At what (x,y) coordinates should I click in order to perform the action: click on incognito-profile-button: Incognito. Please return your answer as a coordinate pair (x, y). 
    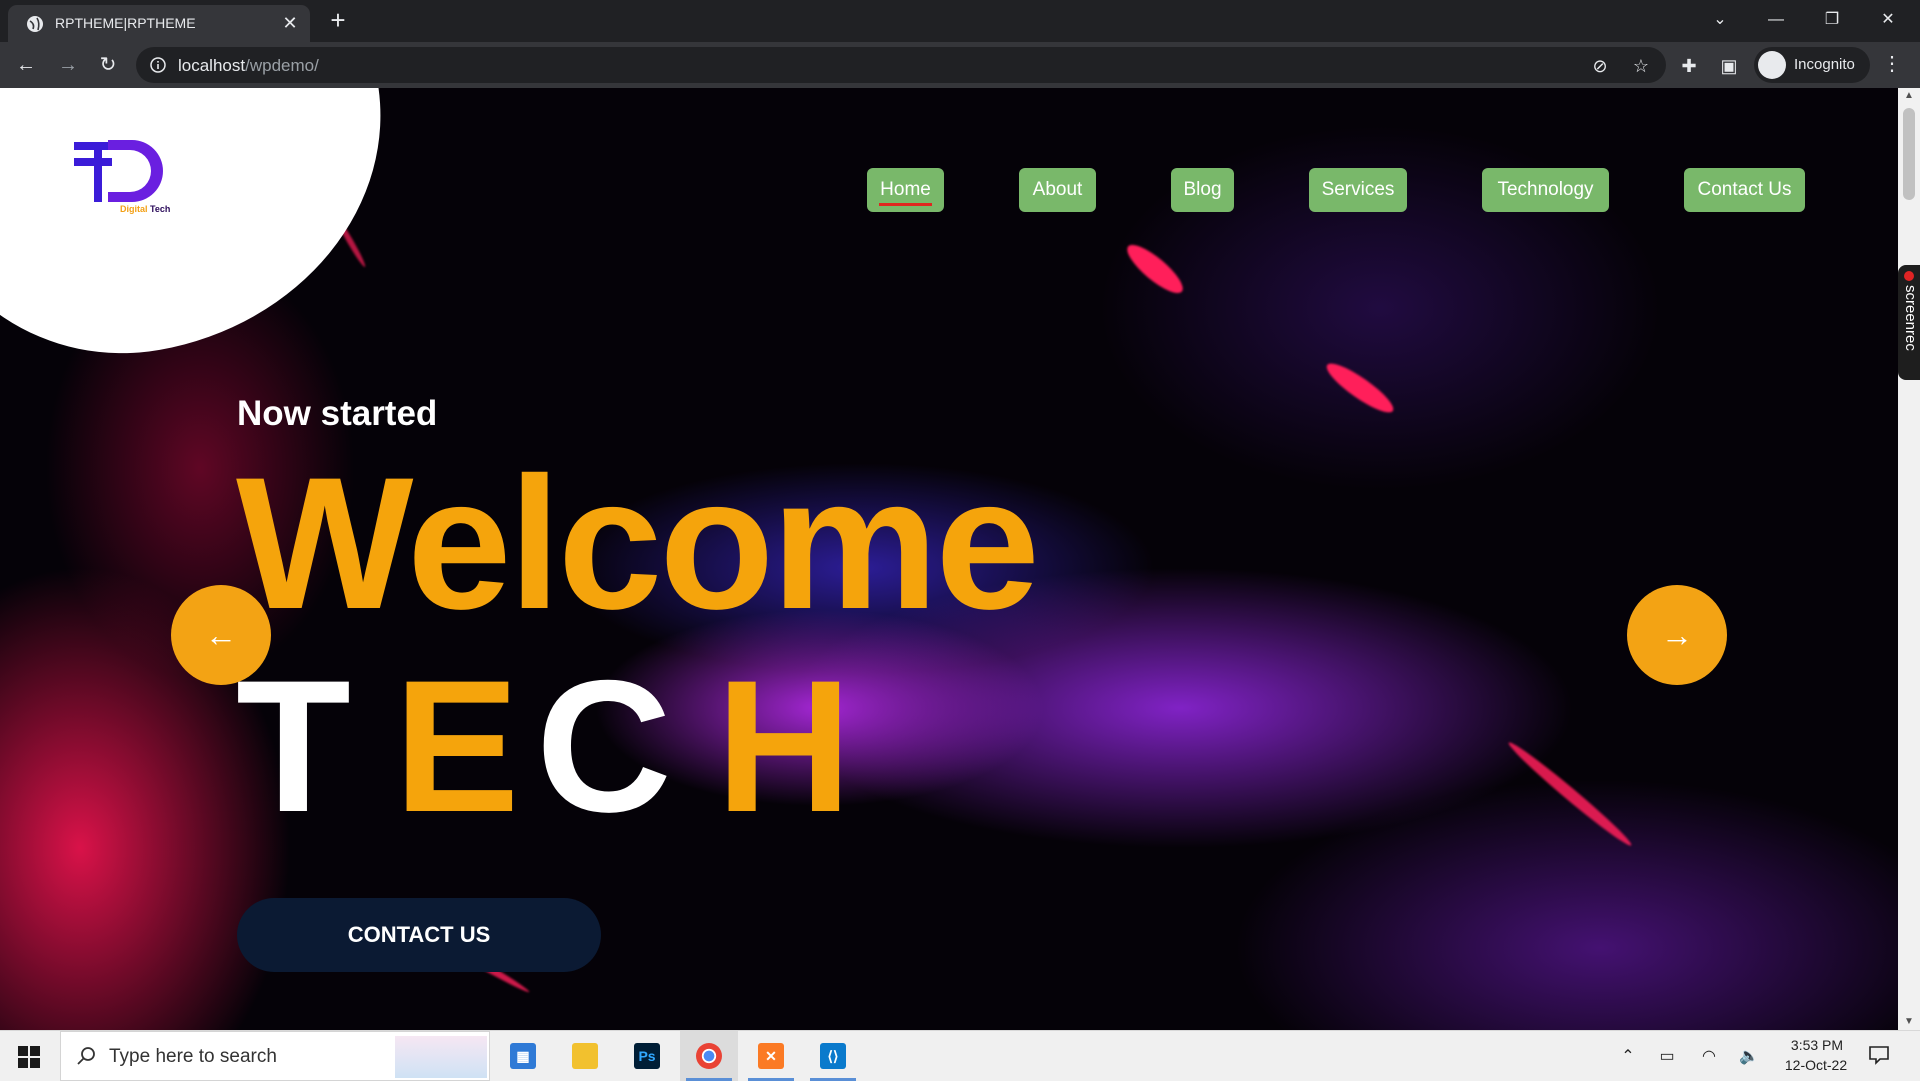
    Looking at the image, I should click on (1812, 65).